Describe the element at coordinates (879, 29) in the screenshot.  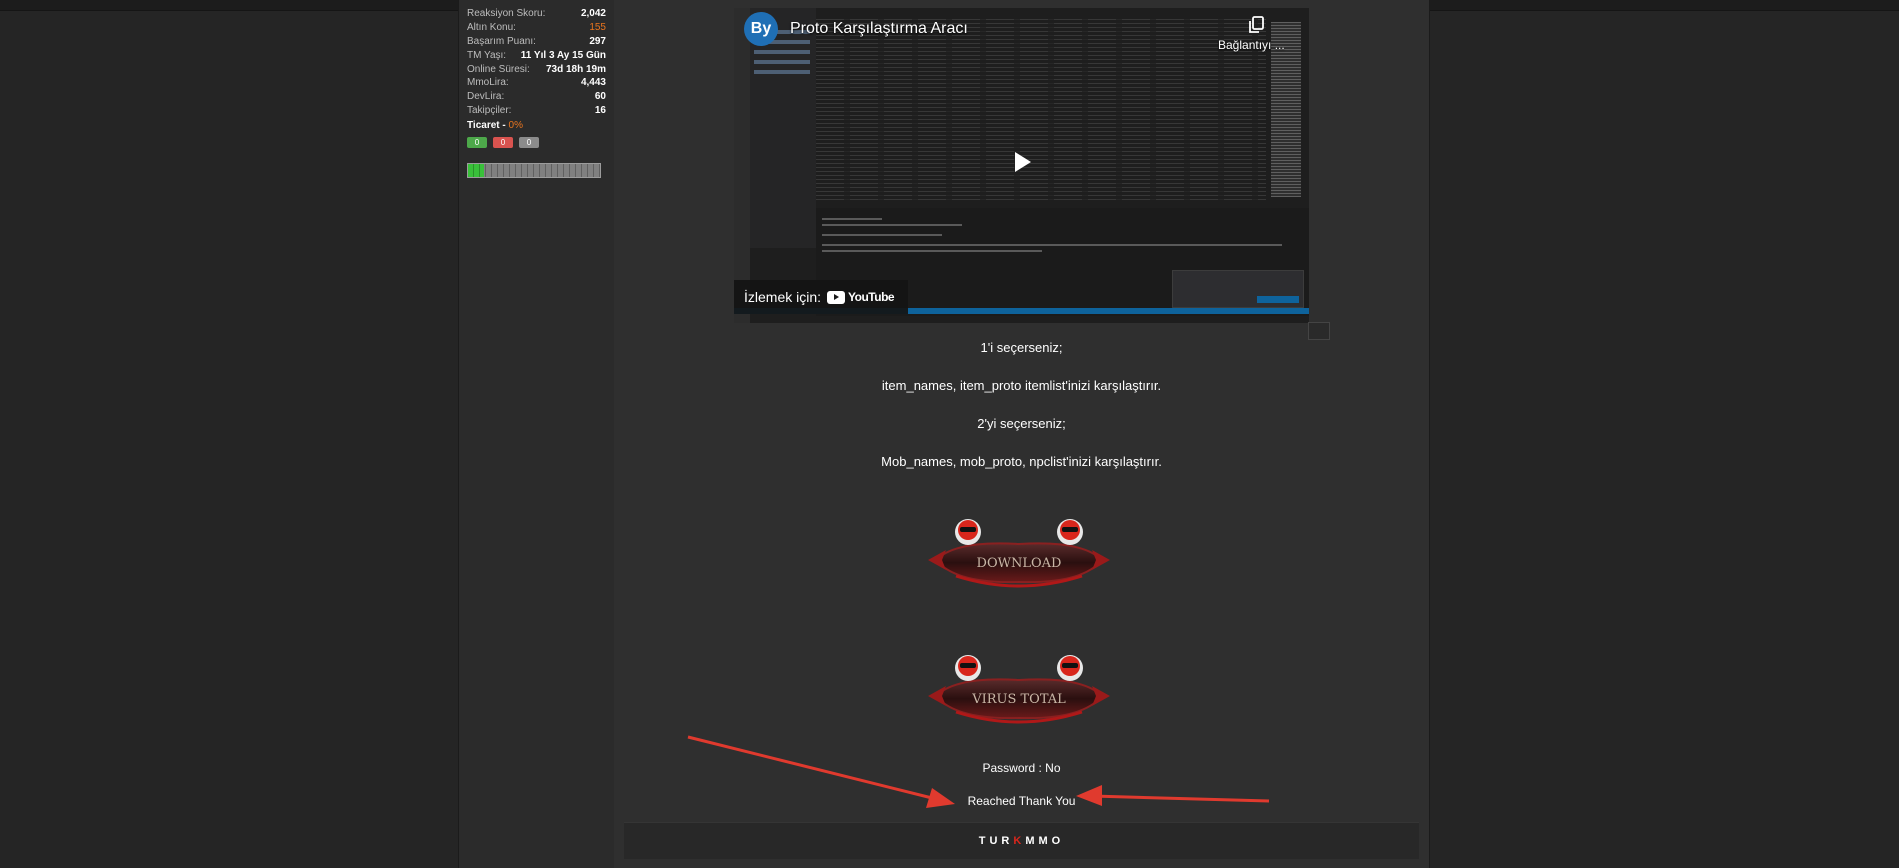
I see `video-title: Proto Karşılaştırma Aracı` at that location.